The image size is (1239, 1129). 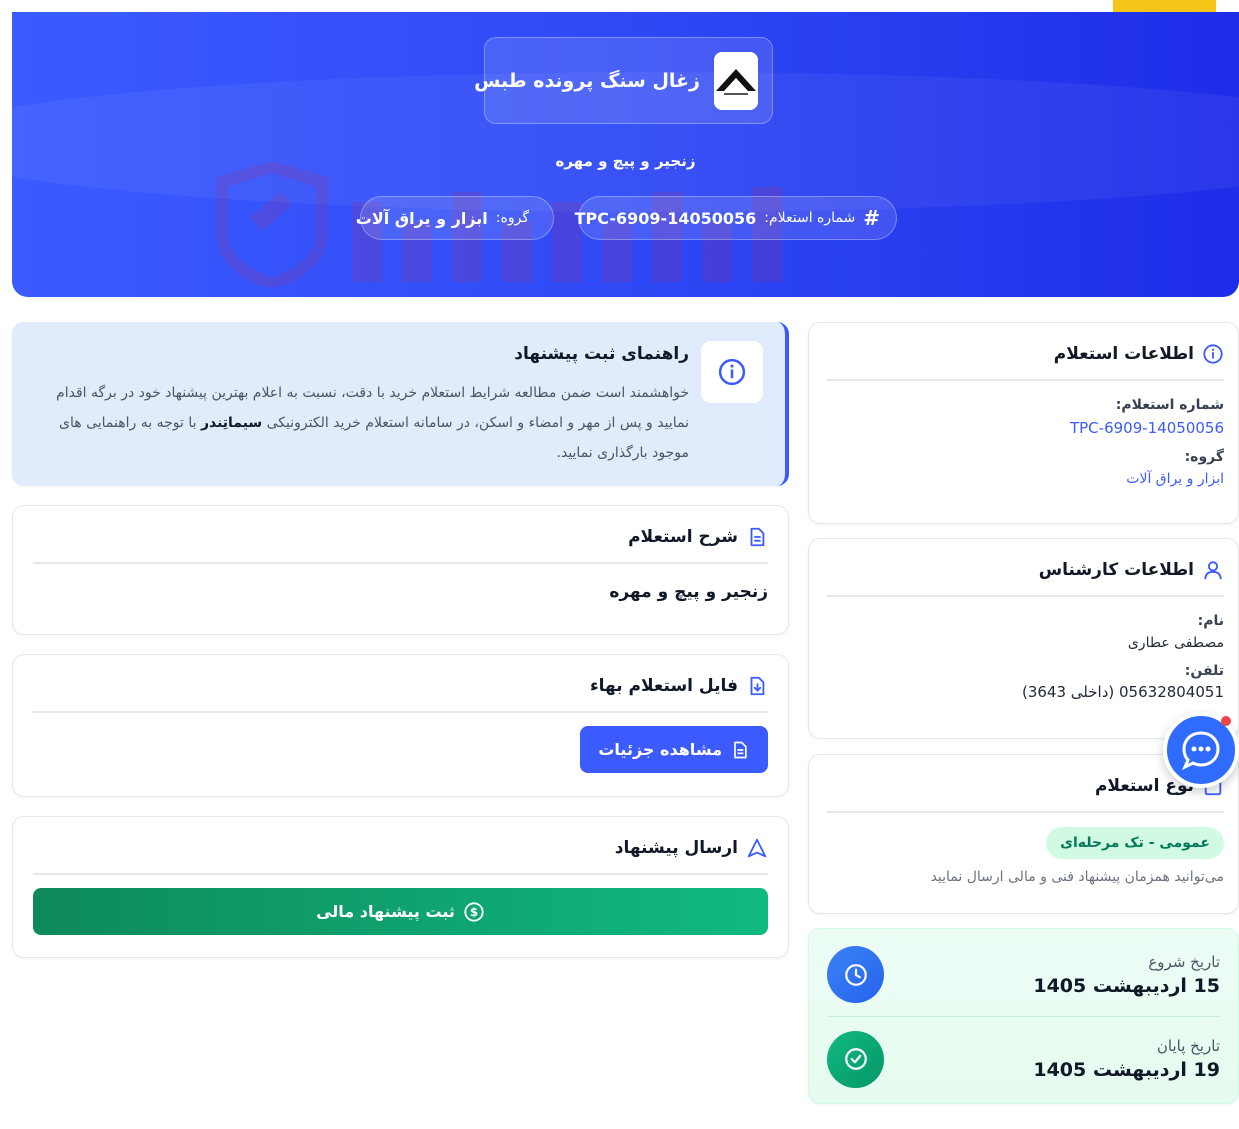 I want to click on company-box: زغال سنگ پرونده طبس, so click(x=623, y=80).